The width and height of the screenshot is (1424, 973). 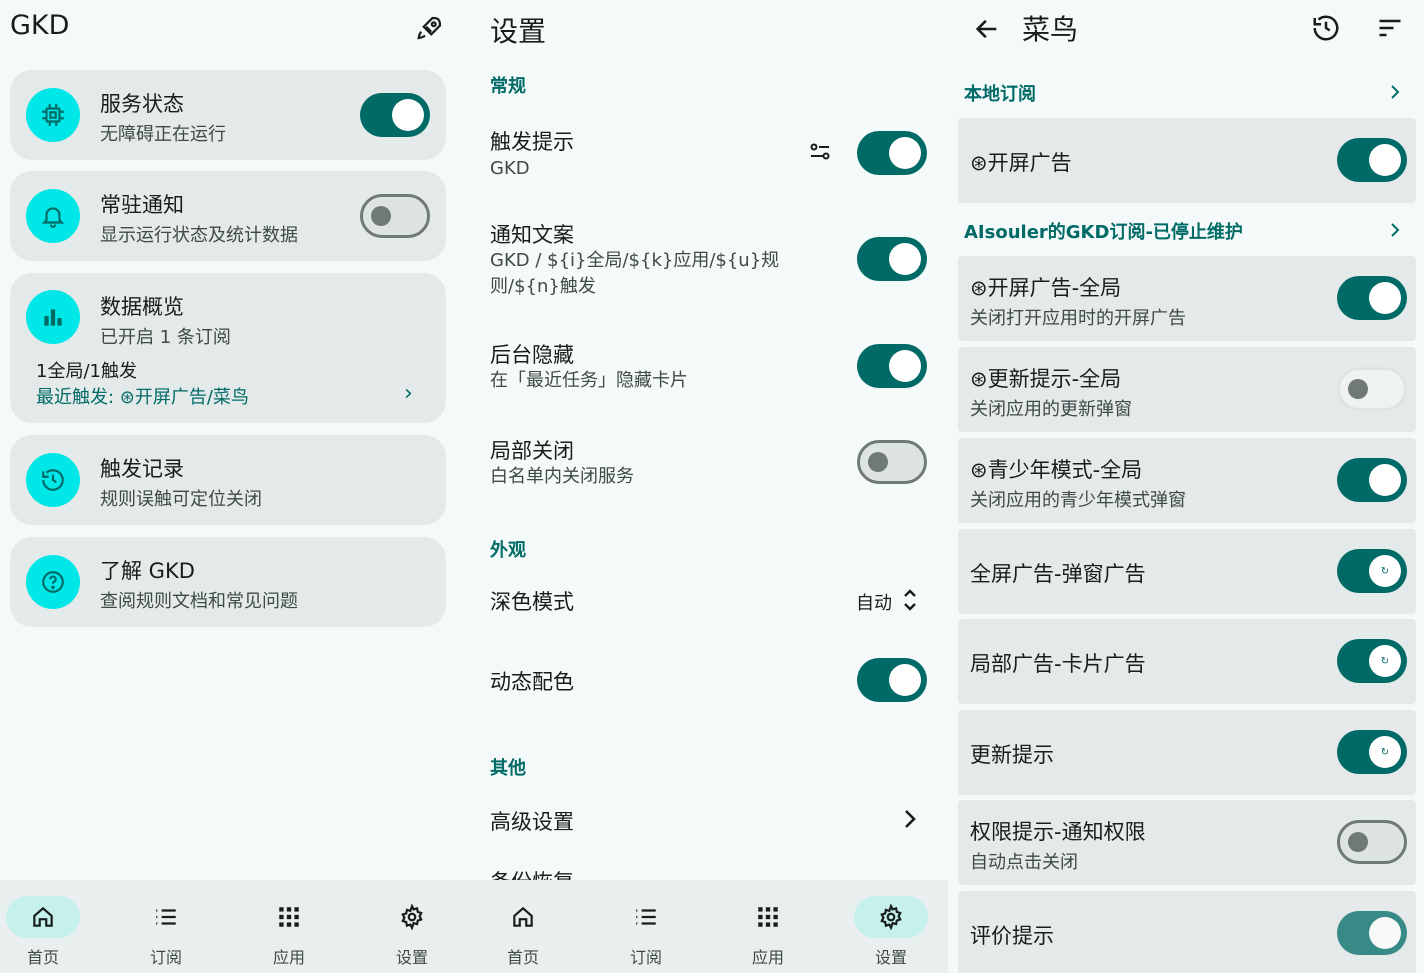 I want to click on notification-text-toggle, so click(x=892, y=259).